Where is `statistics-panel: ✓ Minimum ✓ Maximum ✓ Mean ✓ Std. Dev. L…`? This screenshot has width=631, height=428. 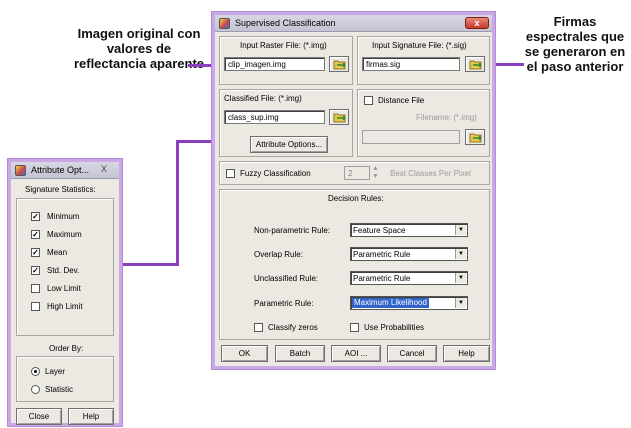 statistics-panel: ✓ Minimum ✓ Maximum ✓ Mean ✓ Std. Dev. L… is located at coordinates (65, 267).